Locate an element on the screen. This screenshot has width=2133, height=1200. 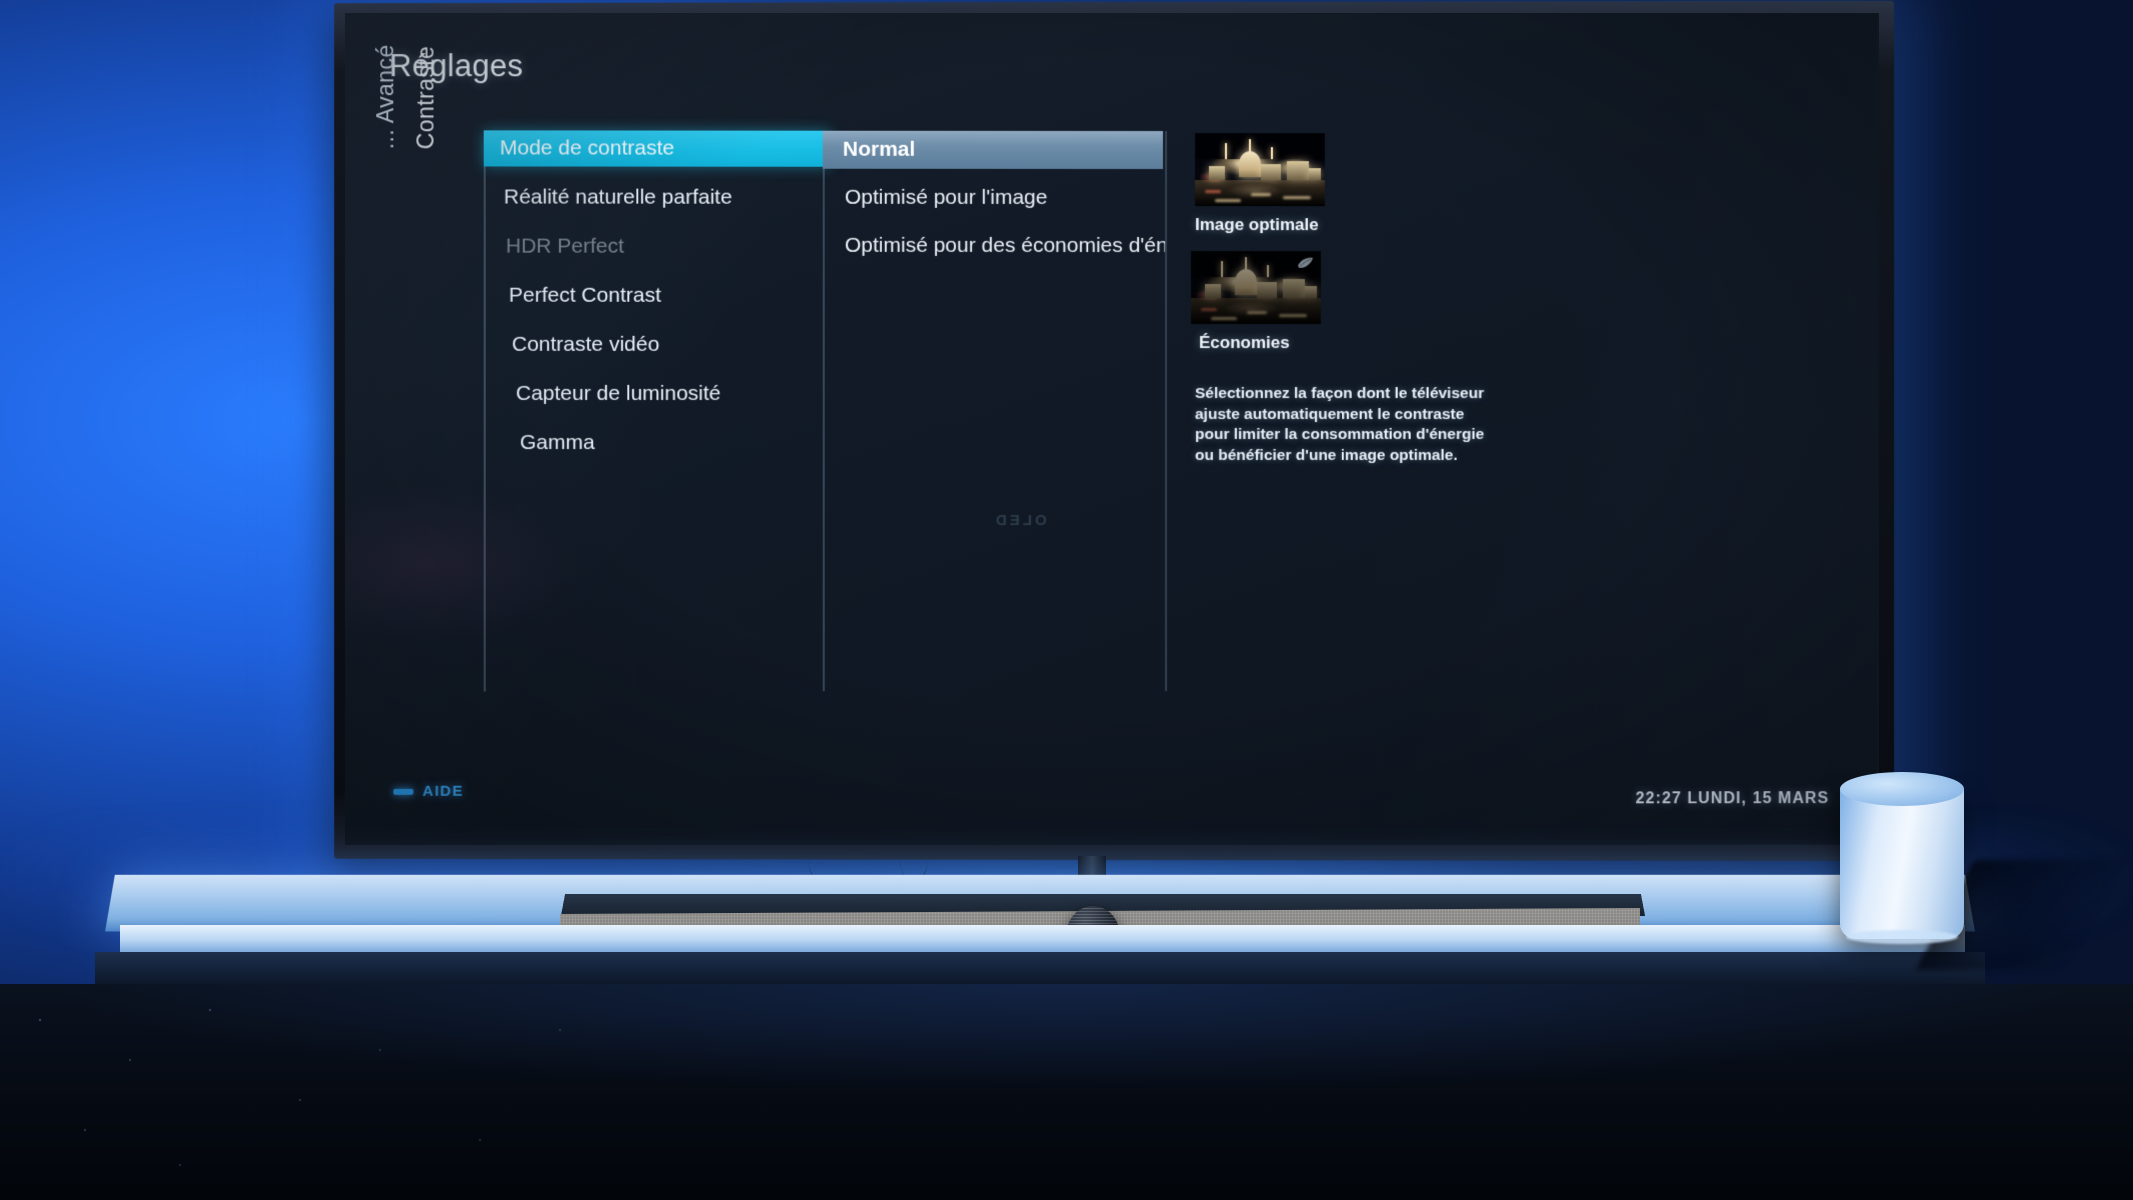
menu-item-label: Capteur de luminosité is located at coordinates (618, 393).